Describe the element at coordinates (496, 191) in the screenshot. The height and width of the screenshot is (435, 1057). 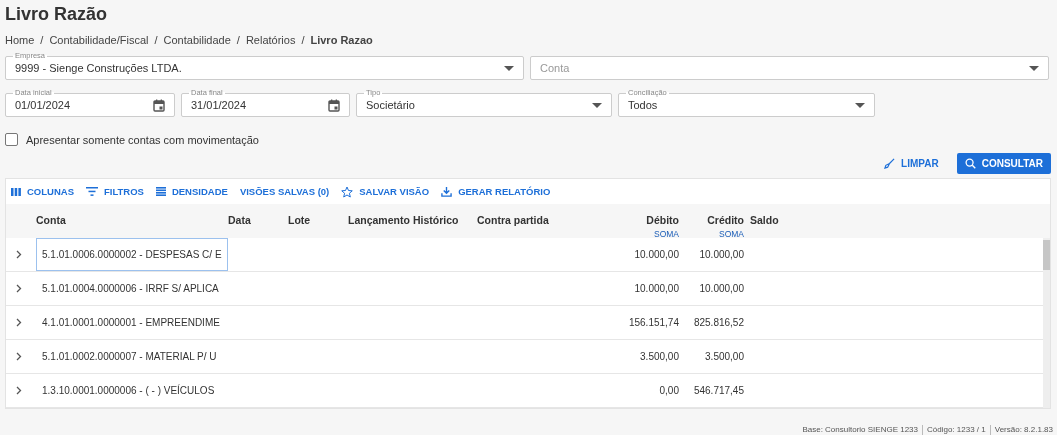
I see `toolbar-button: GERAR RELATÓRIO` at that location.